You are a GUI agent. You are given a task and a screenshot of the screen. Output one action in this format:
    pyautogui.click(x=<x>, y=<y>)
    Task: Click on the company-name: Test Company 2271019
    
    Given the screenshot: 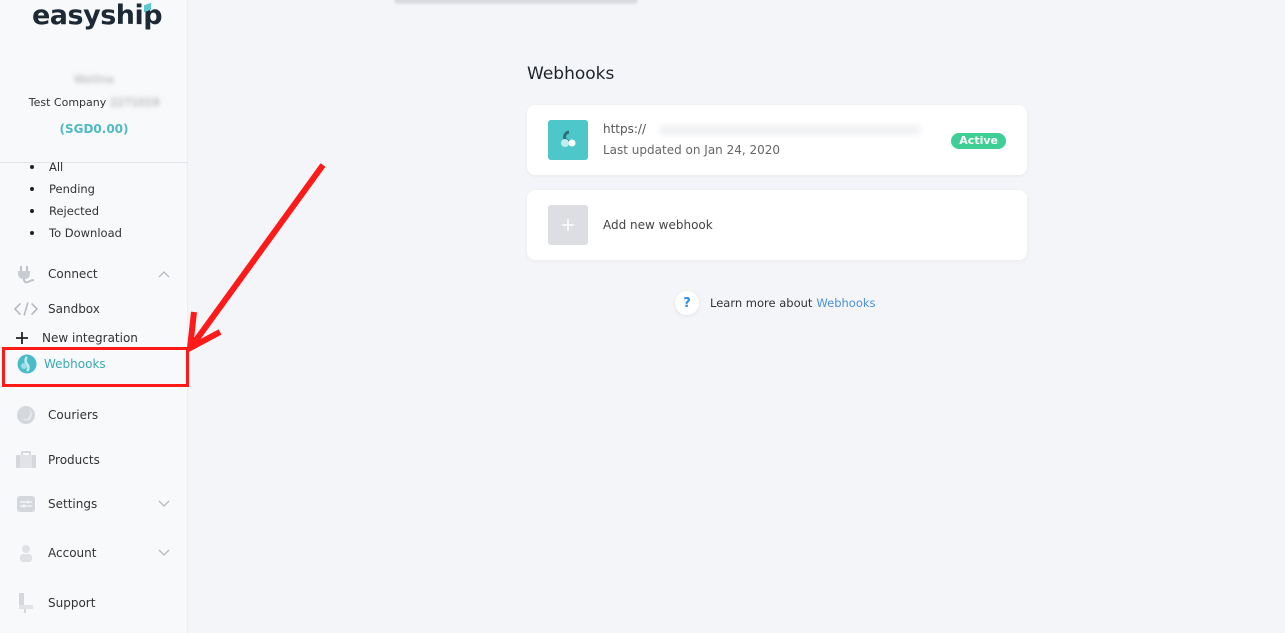 What is the action you would take?
    pyautogui.click(x=94, y=102)
    